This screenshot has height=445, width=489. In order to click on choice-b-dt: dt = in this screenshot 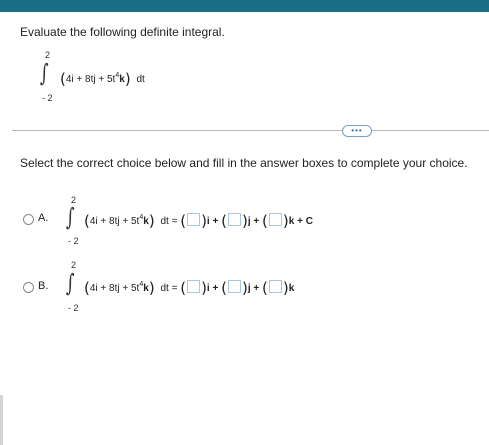, I will do `click(169, 288)`.